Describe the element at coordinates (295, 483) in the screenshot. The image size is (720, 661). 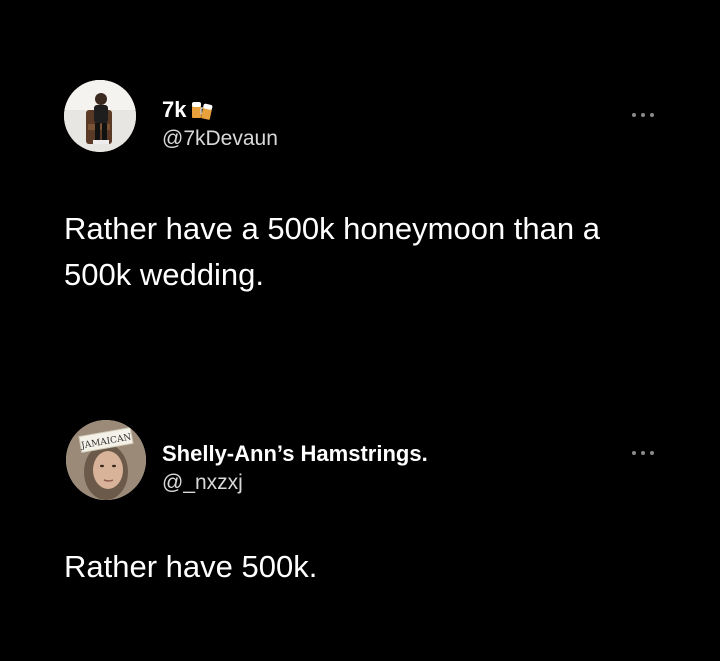
I see `user-handle: @_nxzxj` at that location.